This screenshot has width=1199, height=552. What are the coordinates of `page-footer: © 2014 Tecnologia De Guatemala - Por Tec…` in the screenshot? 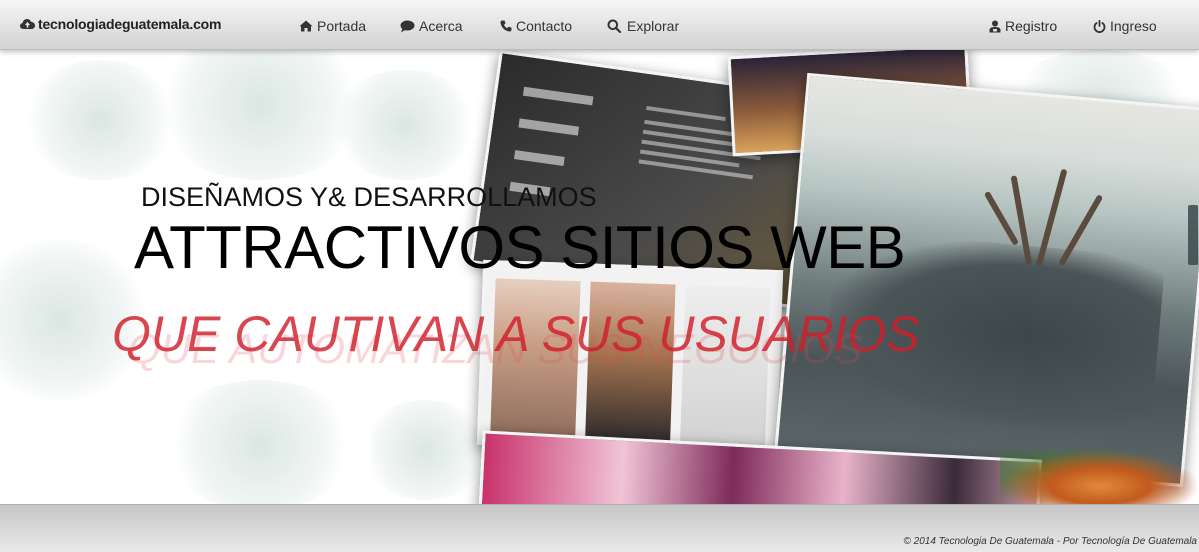 It's located at (599, 528).